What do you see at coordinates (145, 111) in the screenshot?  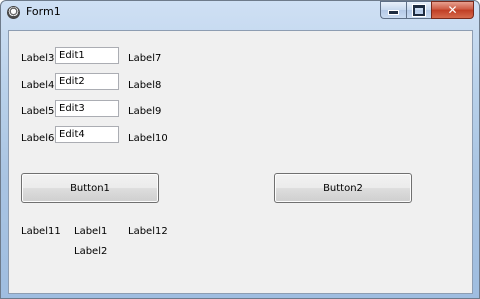 I see `label9: Label9` at bounding box center [145, 111].